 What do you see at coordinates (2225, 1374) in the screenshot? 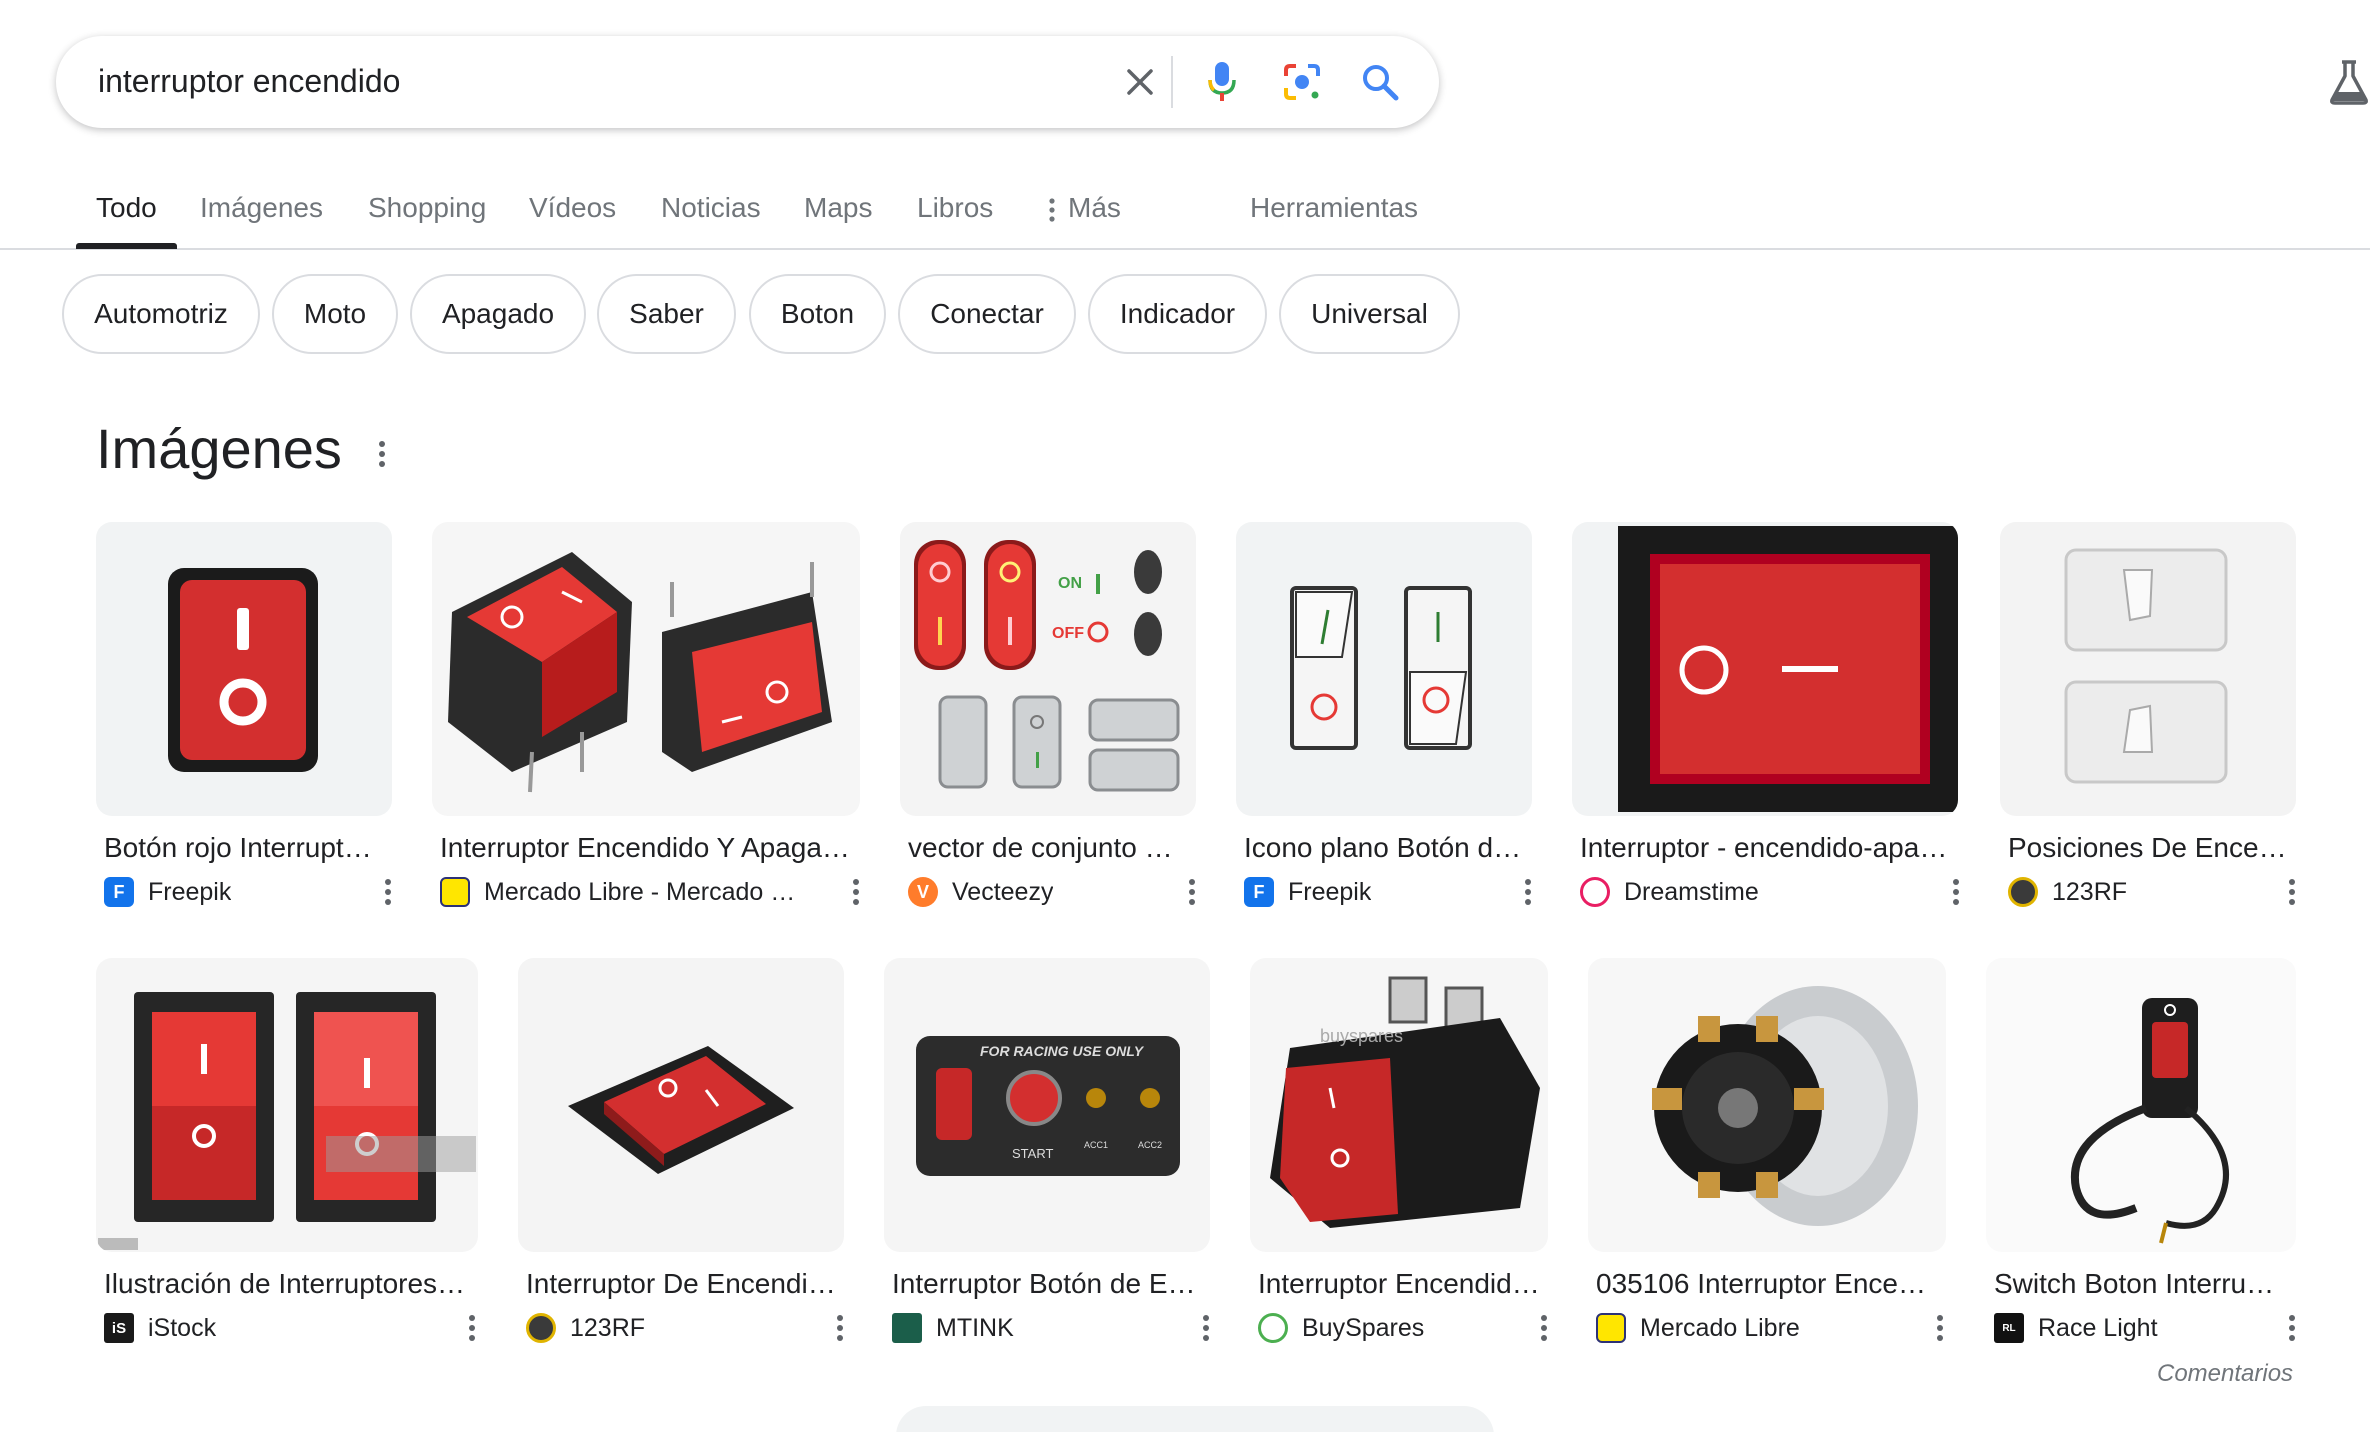
I see `feedback-link: Comentarios` at bounding box center [2225, 1374].